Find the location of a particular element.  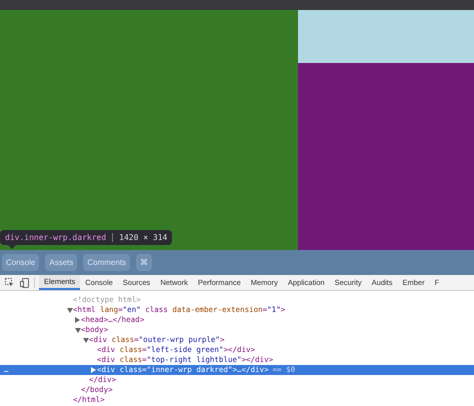

inspect-icon is located at coordinates (9, 282).